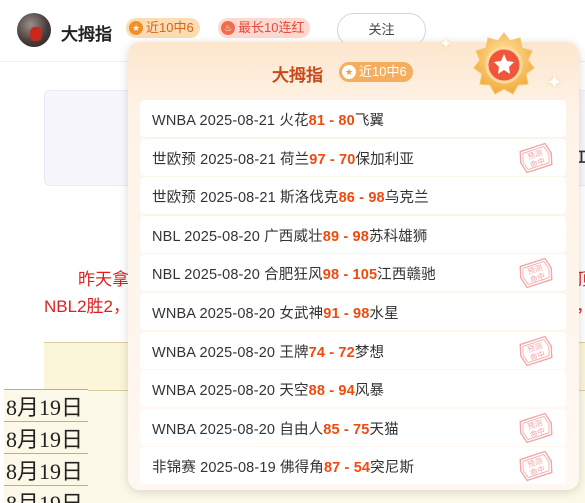 This screenshot has width=585, height=503. Describe the element at coordinates (230, 352) in the screenshot. I see `match-info: WNBA 2025-08-20 王牌` at that location.